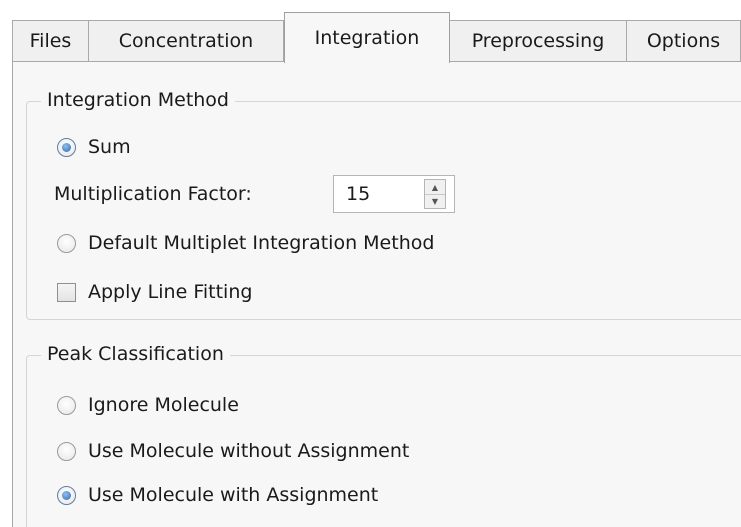 The height and width of the screenshot is (527, 741). Describe the element at coordinates (367, 37) in the screenshot. I see `tab-integration: Integration` at that location.